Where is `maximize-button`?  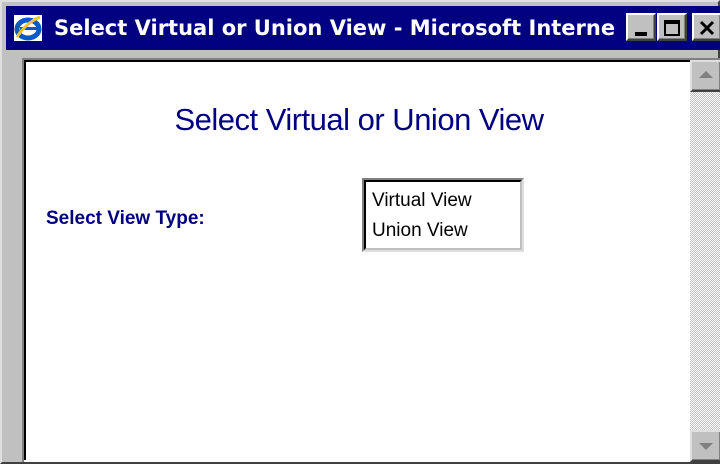
maximize-button is located at coordinates (672, 27).